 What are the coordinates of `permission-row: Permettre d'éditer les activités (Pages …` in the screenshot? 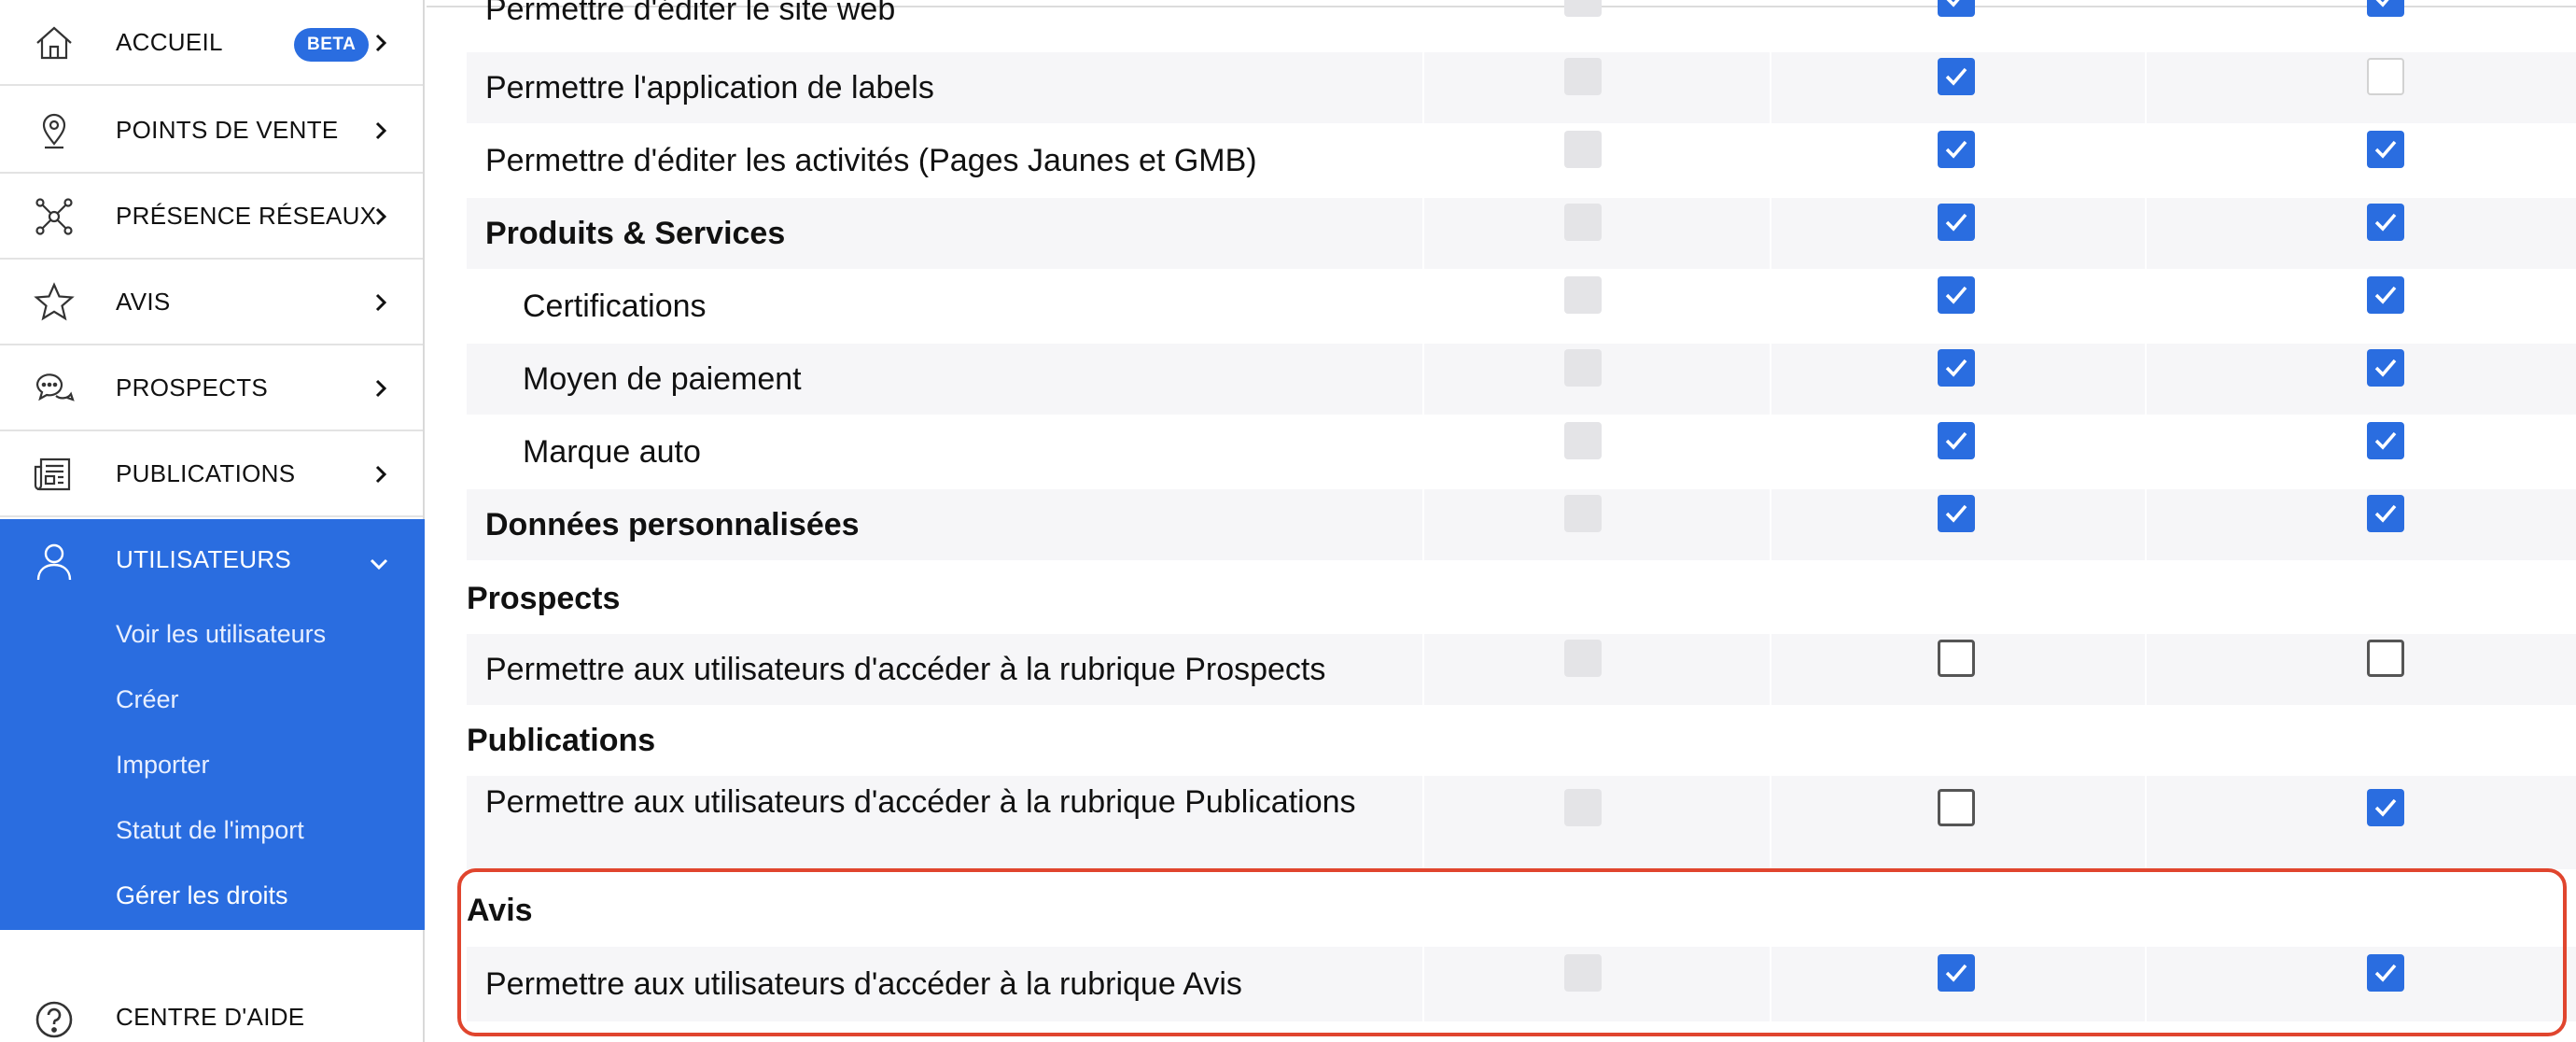 It's located at (1521, 160).